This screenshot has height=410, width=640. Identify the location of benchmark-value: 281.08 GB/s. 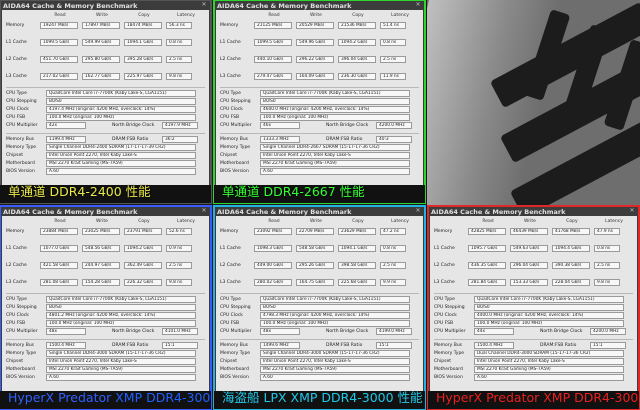
(59, 282).